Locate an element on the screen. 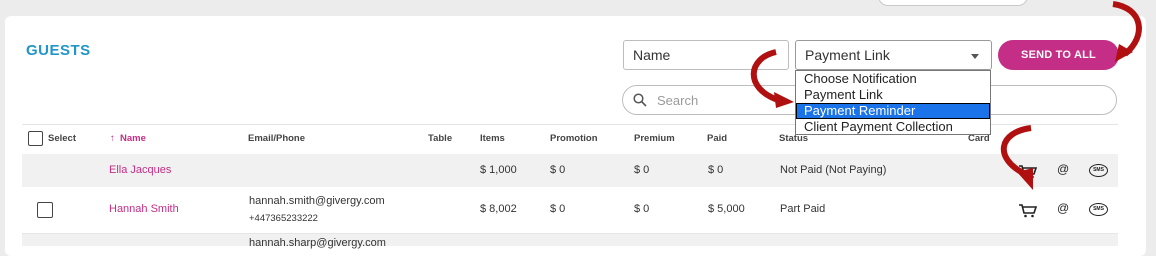  search-icon is located at coordinates (640, 100).